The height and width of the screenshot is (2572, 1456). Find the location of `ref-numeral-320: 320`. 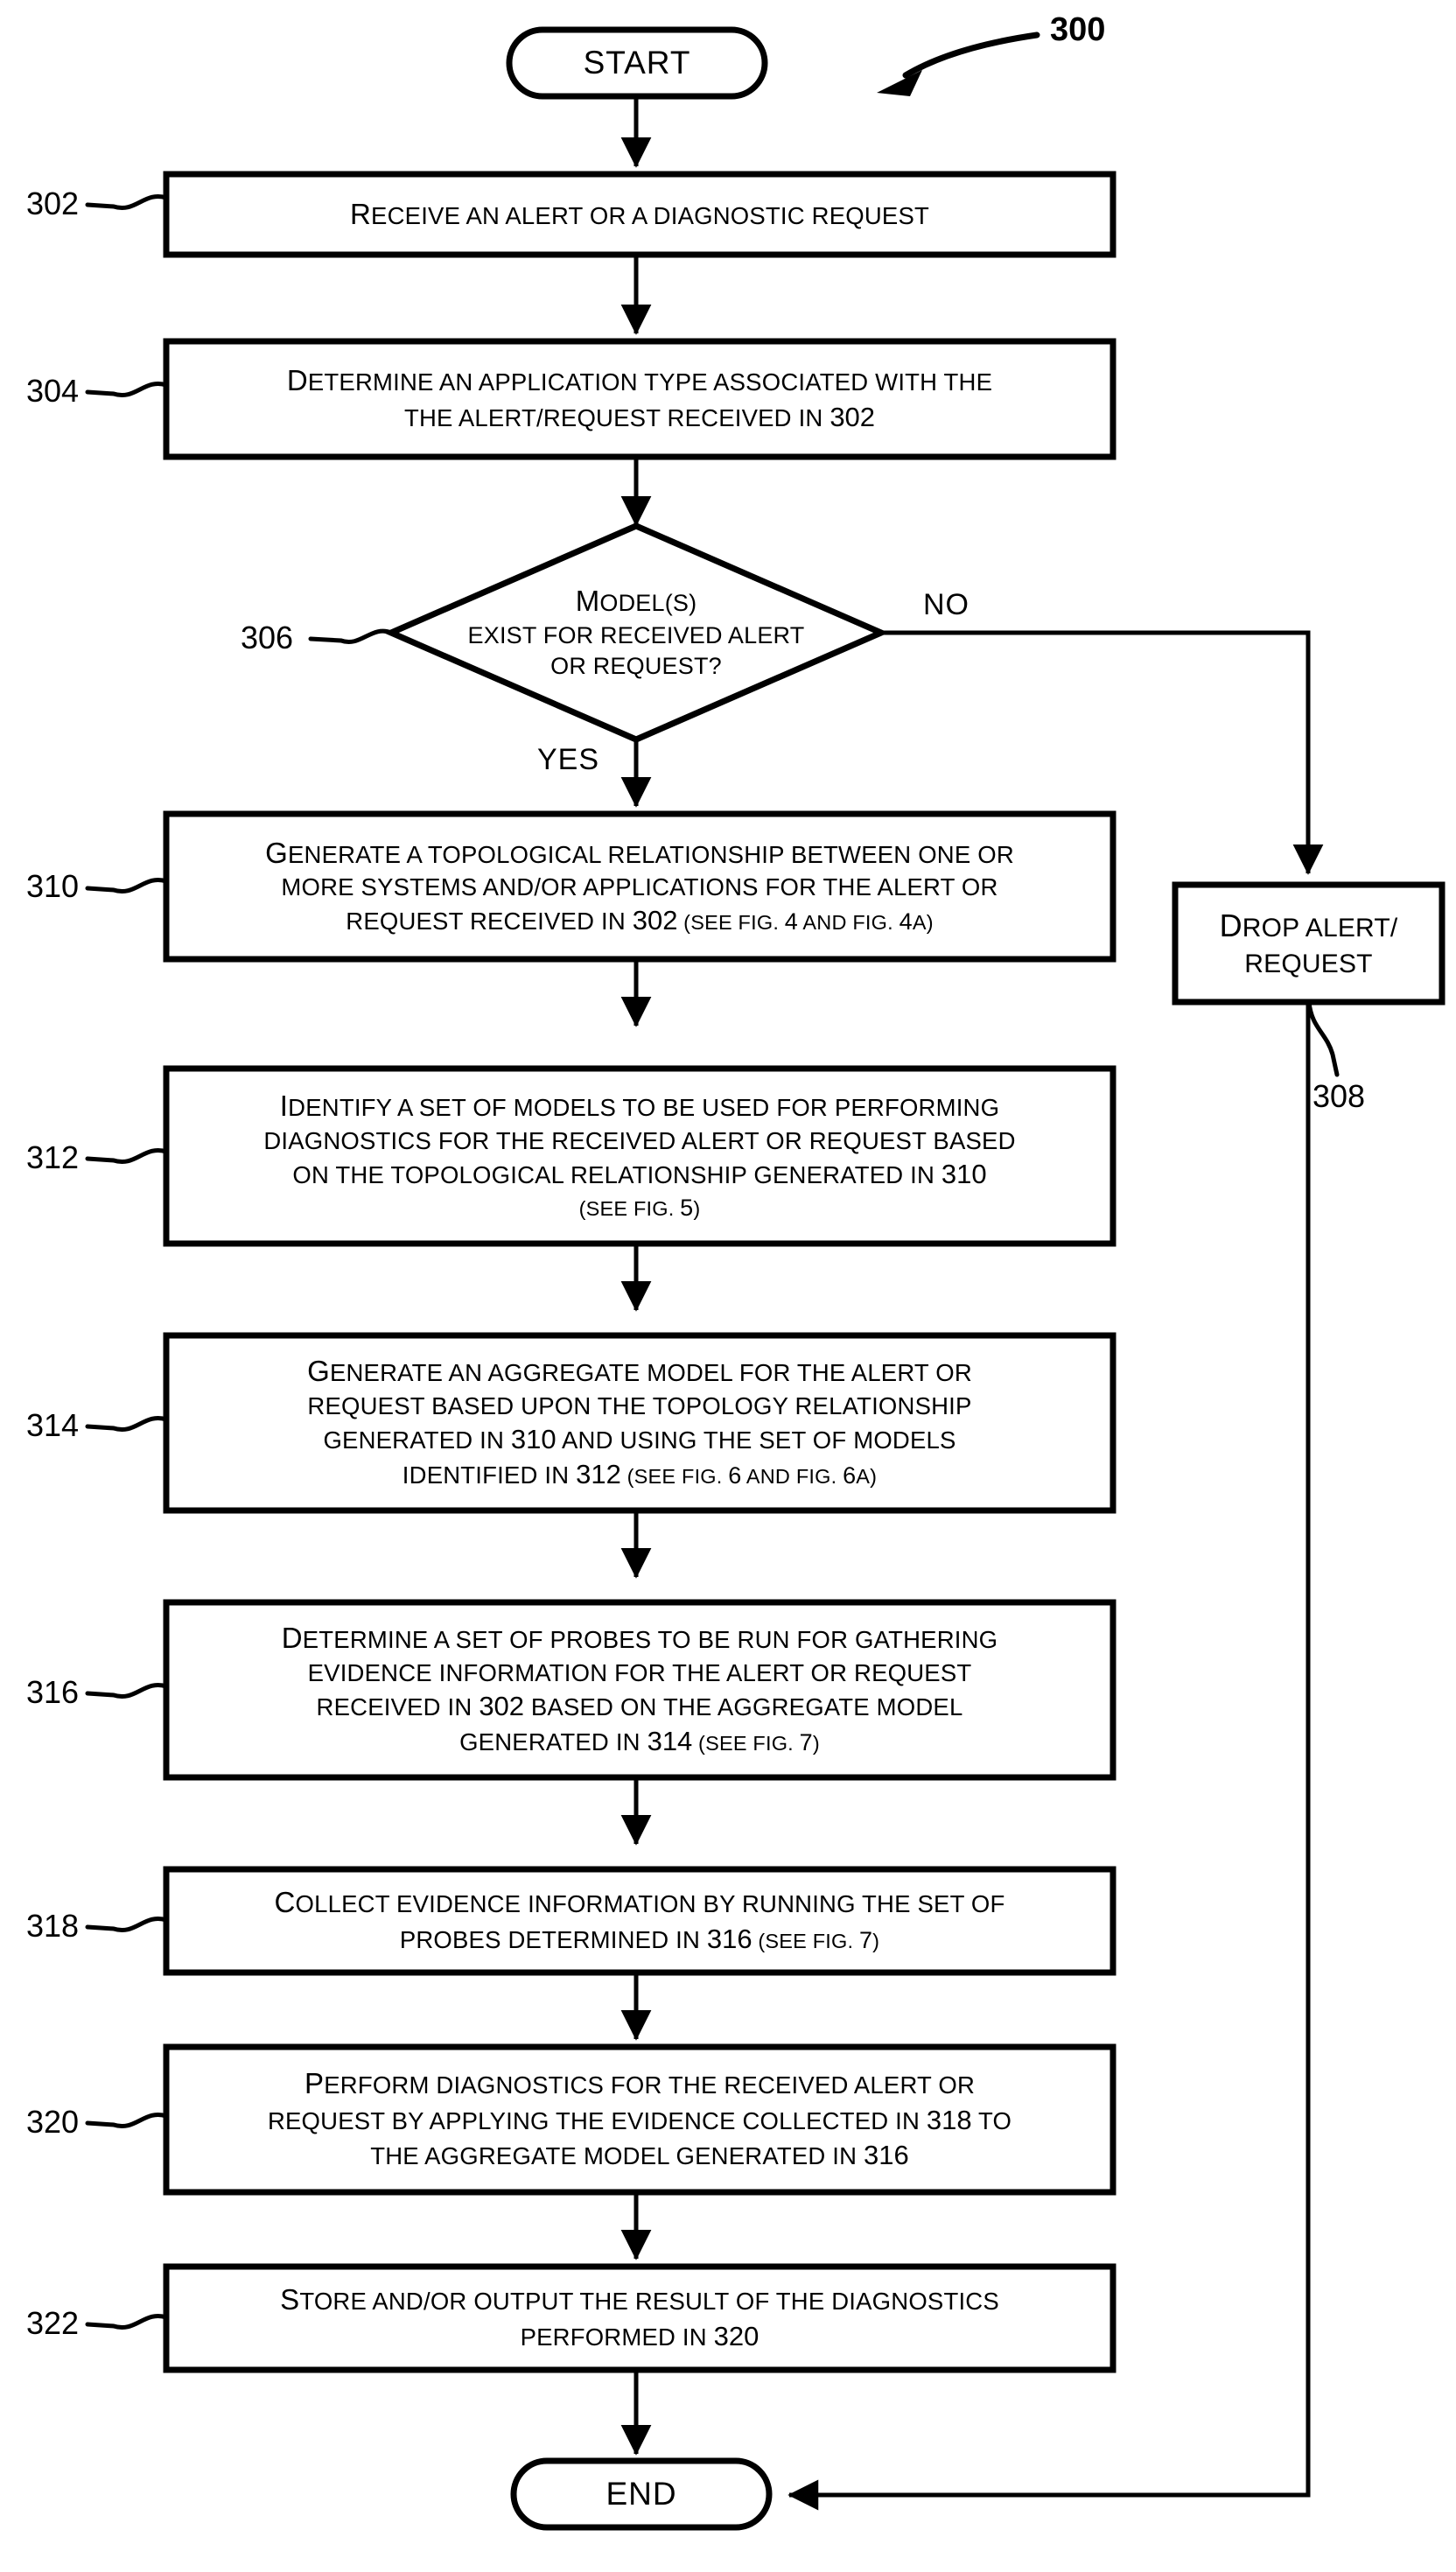

ref-numeral-320: 320 is located at coordinates (53, 2122).